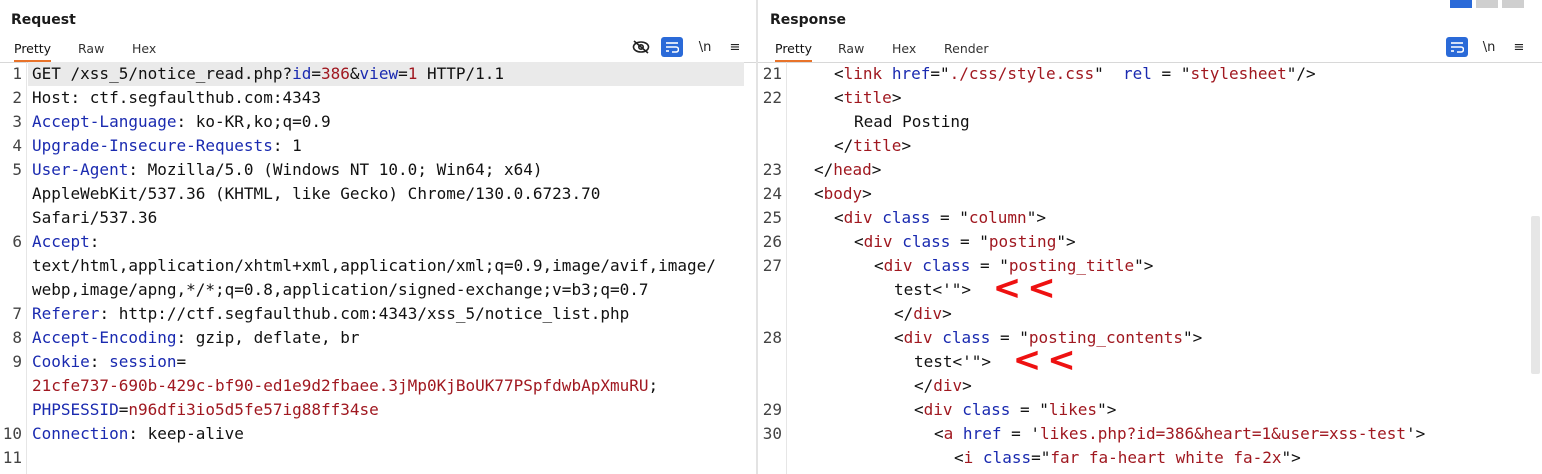 This screenshot has width=1542, height=474. What do you see at coordinates (772, 265) in the screenshot?
I see `line-number: 27` at bounding box center [772, 265].